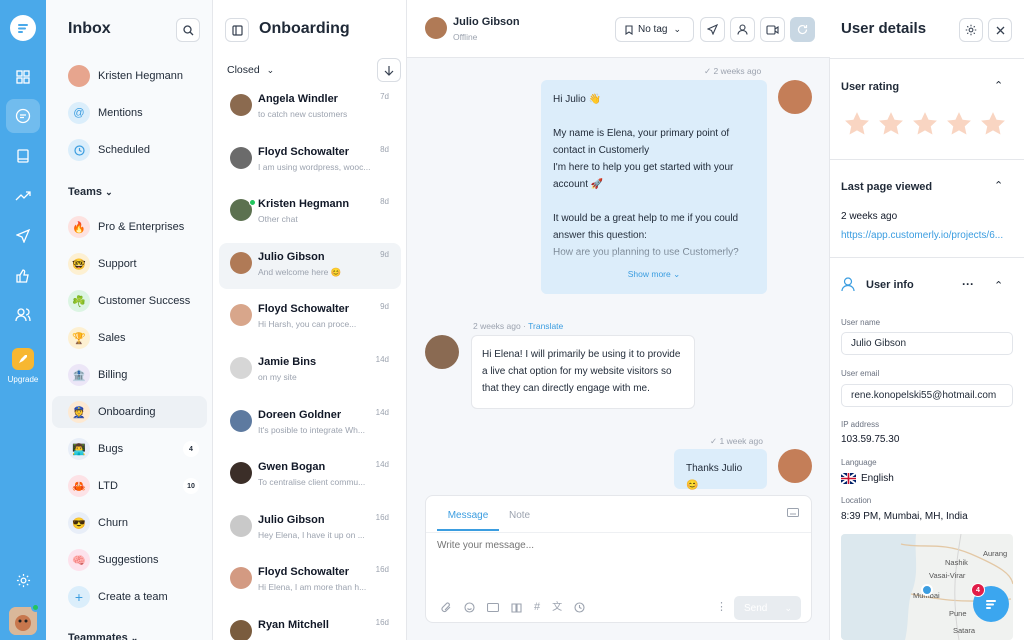 The image size is (1024, 640). What do you see at coordinates (129, 113) in the screenshot?
I see `inbox-item-mentions: @ Mentions` at bounding box center [129, 113].